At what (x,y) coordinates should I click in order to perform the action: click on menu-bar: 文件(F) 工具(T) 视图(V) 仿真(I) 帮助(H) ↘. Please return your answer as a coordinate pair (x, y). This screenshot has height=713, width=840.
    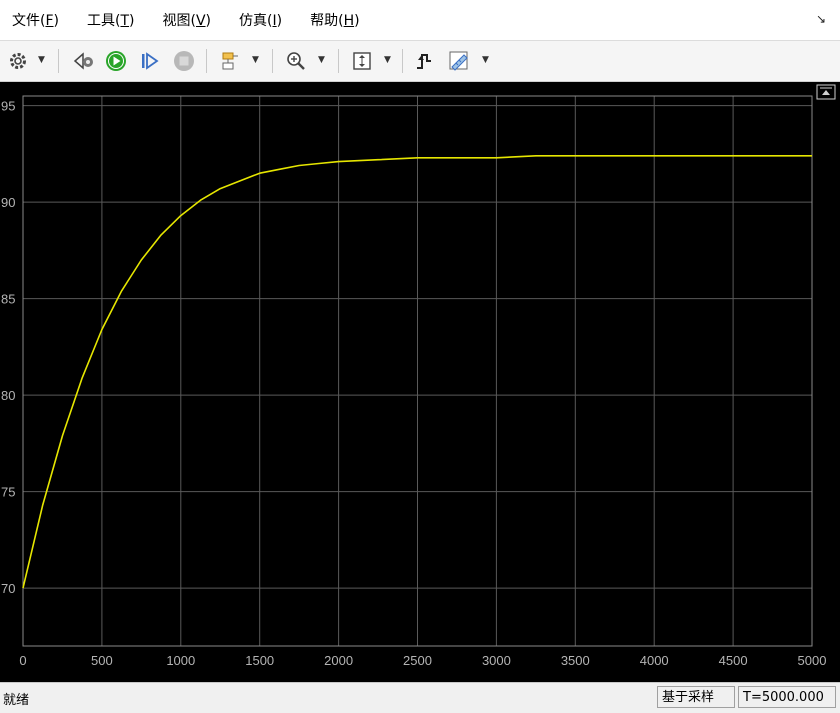
    Looking at the image, I should click on (420, 20).